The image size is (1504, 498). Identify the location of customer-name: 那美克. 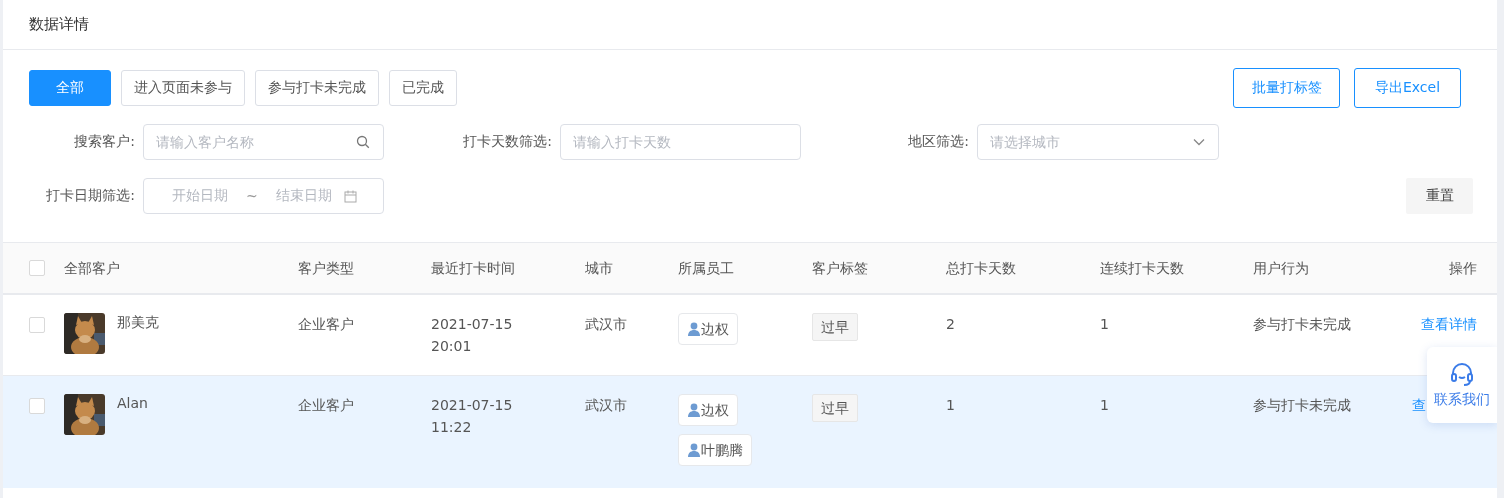
(138, 322).